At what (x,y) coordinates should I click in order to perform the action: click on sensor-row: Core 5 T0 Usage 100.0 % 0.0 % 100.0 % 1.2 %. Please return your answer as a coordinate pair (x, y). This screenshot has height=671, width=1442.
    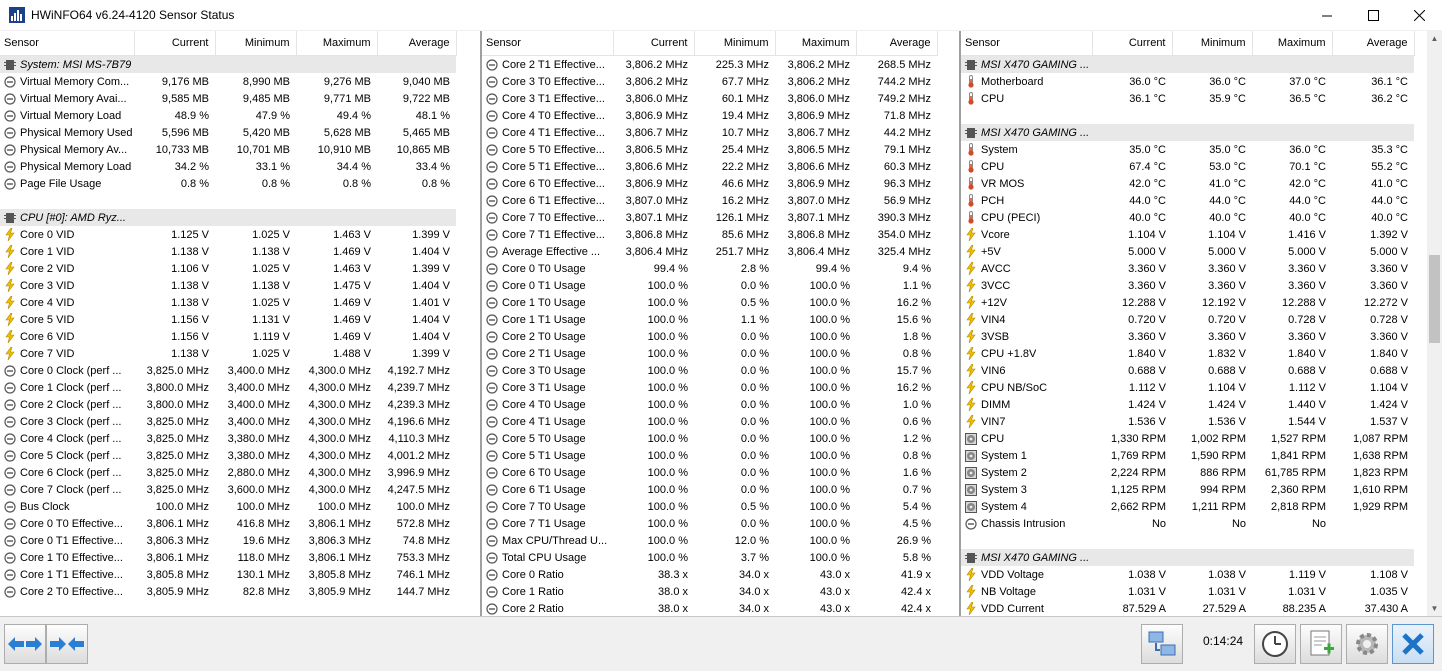
    Looking at the image, I should click on (709, 438).